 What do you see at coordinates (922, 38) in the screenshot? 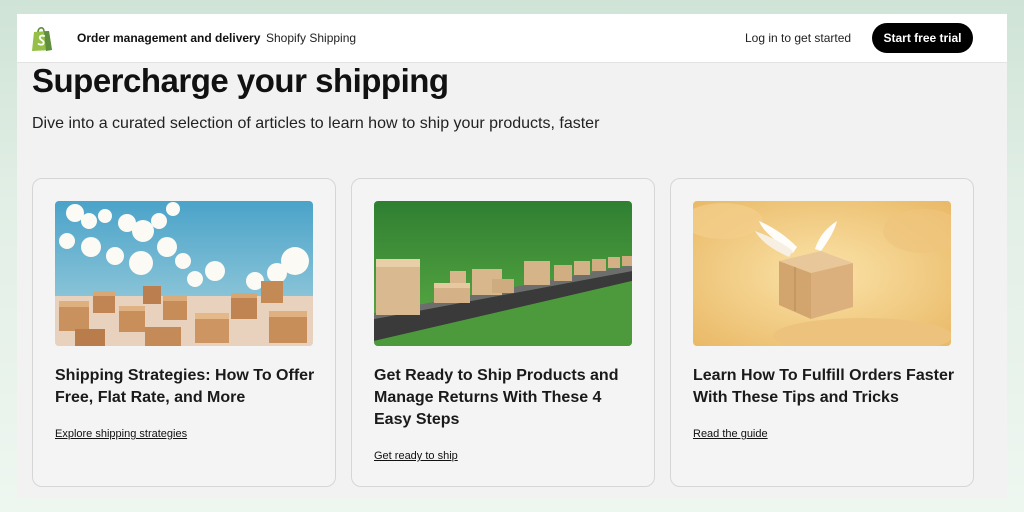
I see `start-free-trial-button: Start free trial` at bounding box center [922, 38].